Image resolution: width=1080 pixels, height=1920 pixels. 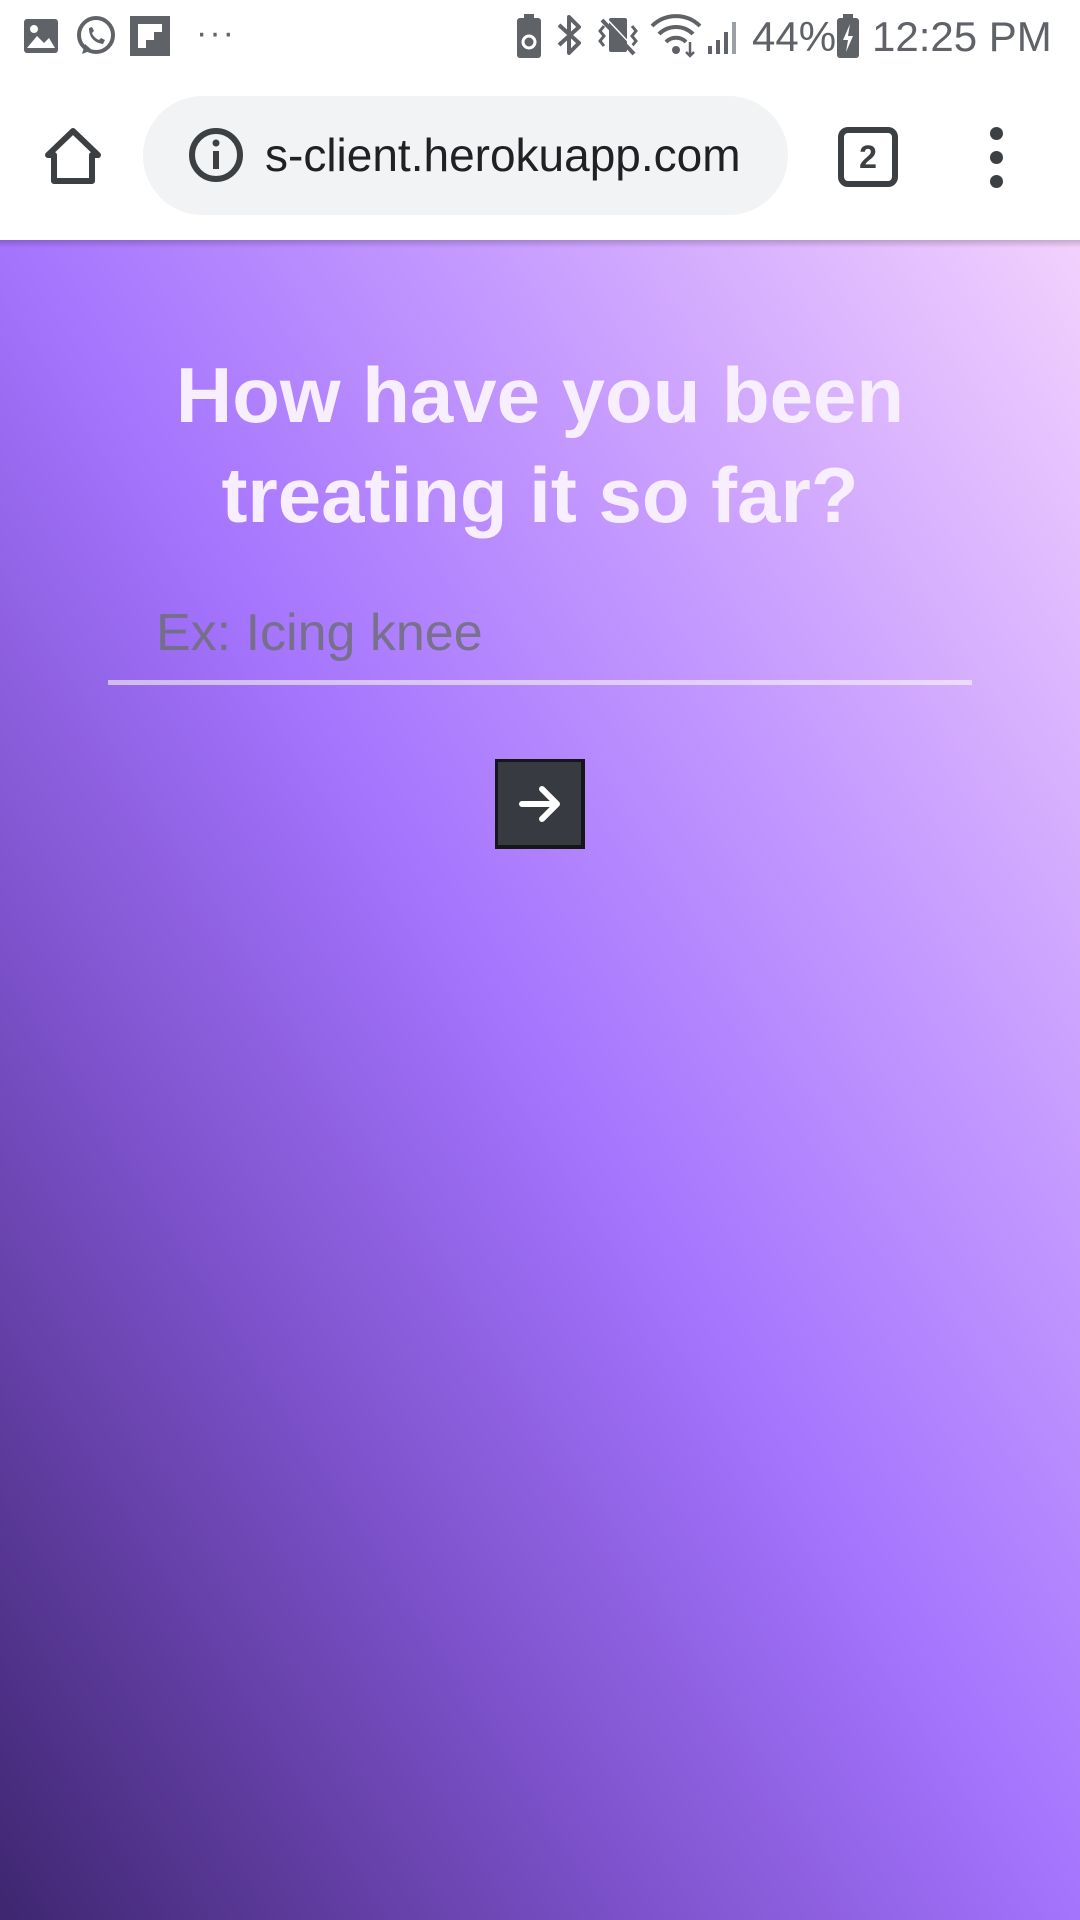 What do you see at coordinates (996, 133) in the screenshot?
I see `overflow-menu-icon` at bounding box center [996, 133].